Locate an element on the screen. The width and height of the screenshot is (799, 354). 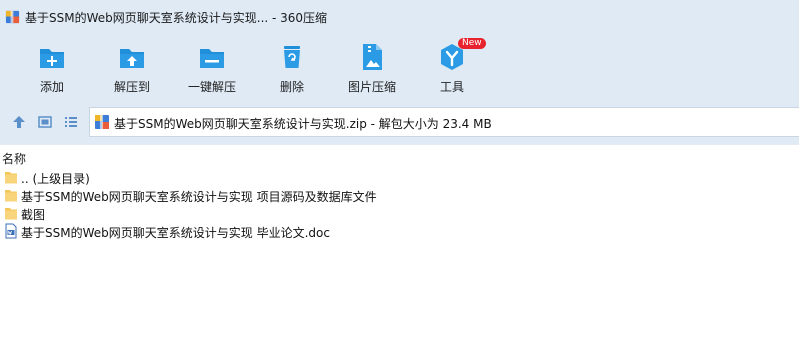
delete-button: 删除 is located at coordinates (292, 67).